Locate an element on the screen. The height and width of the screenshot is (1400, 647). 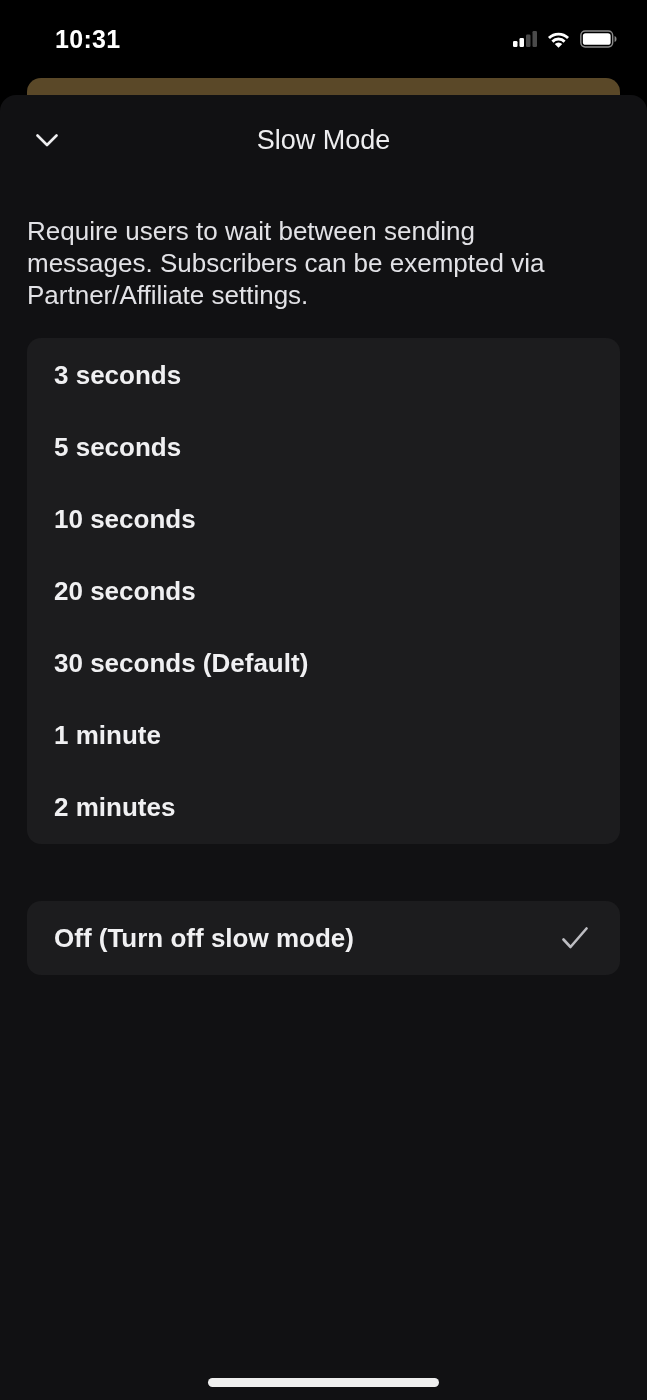
option-label: Off (Turn off slow mode) is located at coordinates (204, 938).